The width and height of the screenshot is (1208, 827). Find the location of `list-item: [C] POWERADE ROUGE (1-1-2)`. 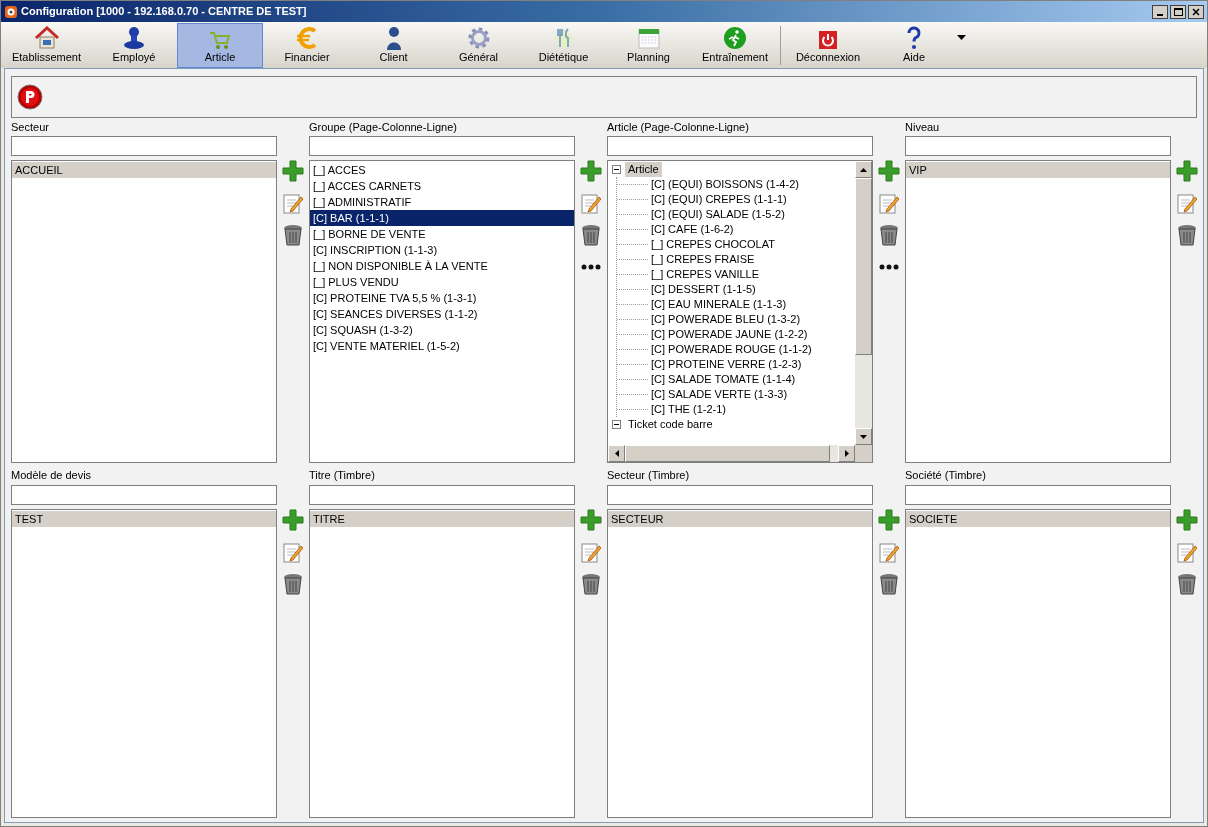

list-item: [C] POWERADE ROUGE (1-1-2) is located at coordinates (731, 349).